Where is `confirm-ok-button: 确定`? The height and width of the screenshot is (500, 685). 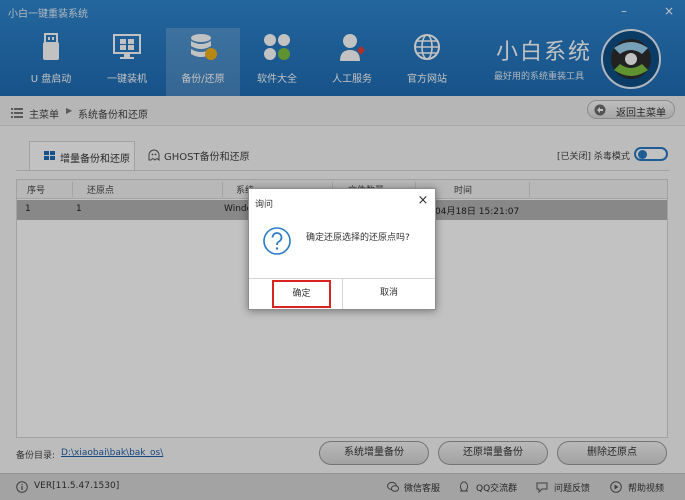
confirm-ok-button: 确定 is located at coordinates (301, 294).